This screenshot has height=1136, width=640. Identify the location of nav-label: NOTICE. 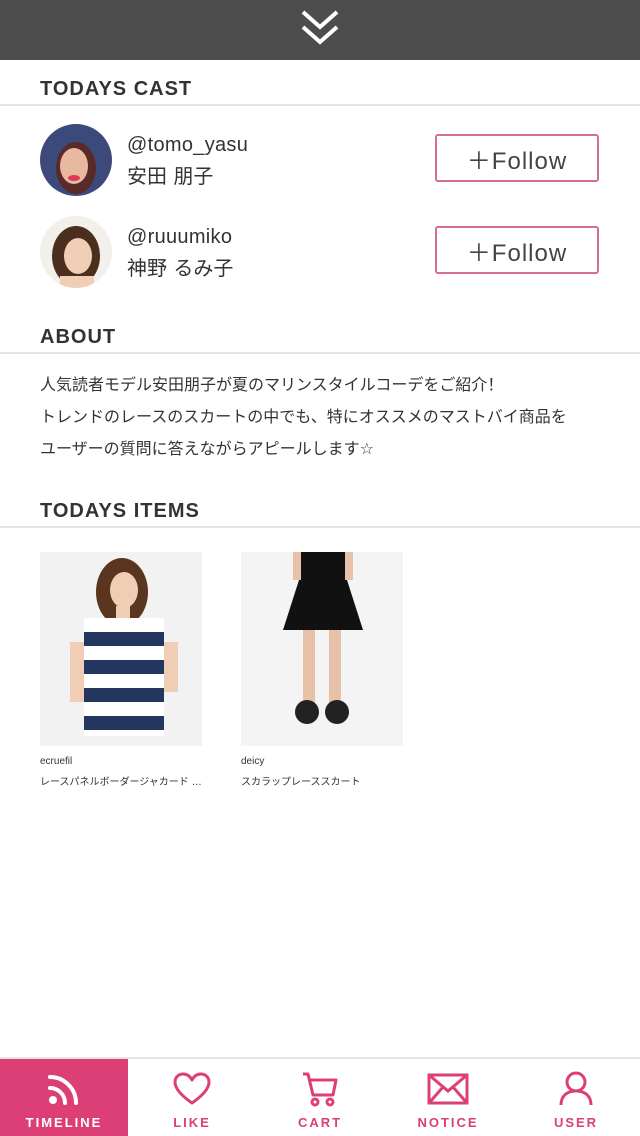
(448, 1122).